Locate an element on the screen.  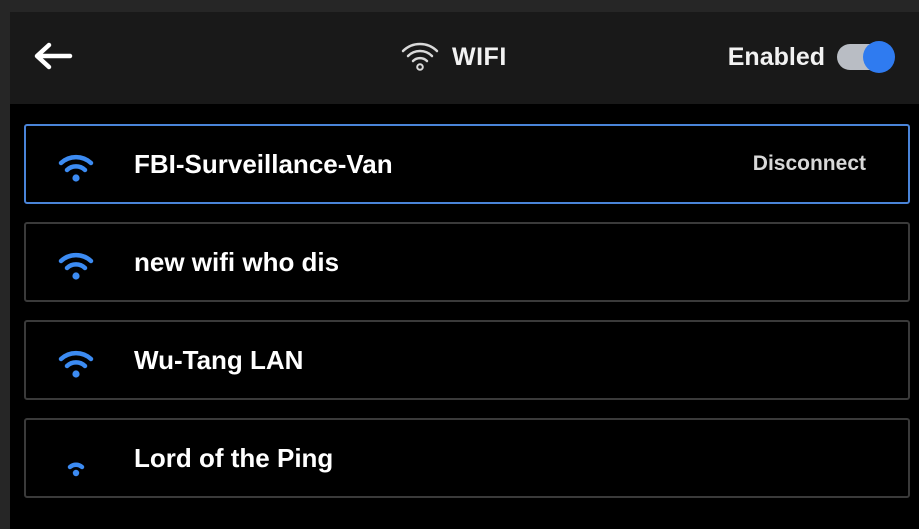
wifi-toggle is located at coordinates (866, 57).